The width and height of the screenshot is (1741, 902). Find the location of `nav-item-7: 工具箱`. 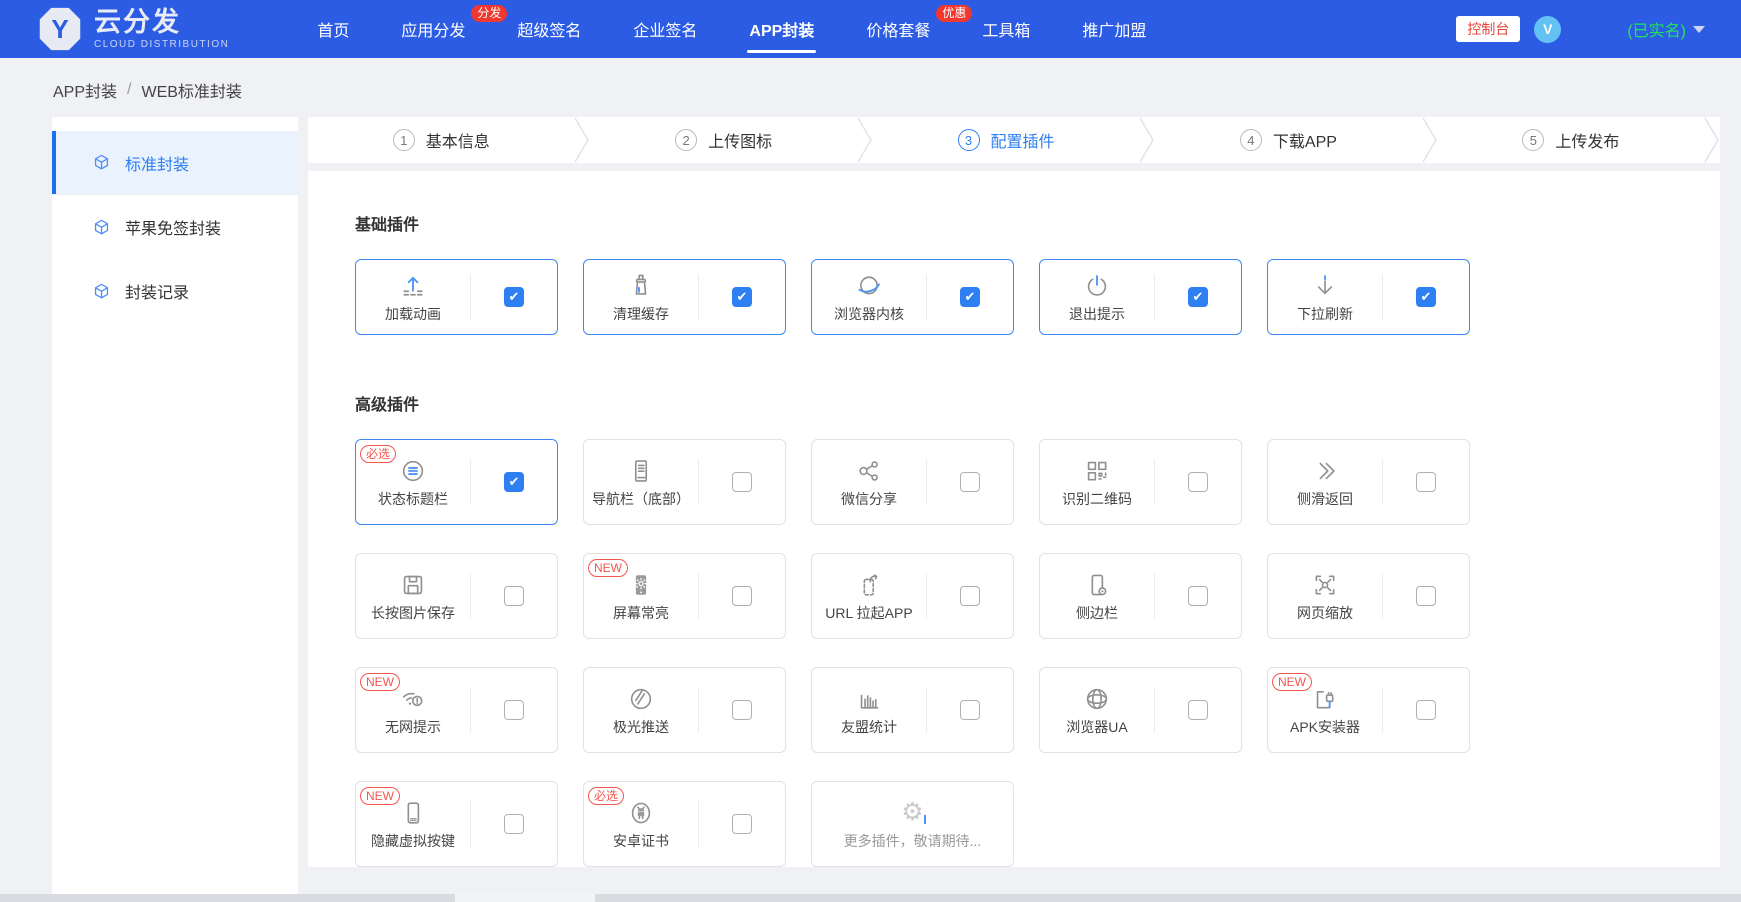

nav-item-7: 工具箱 is located at coordinates (1006, 29).